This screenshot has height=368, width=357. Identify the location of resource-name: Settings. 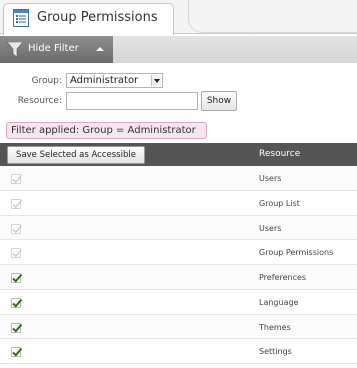
(275, 352).